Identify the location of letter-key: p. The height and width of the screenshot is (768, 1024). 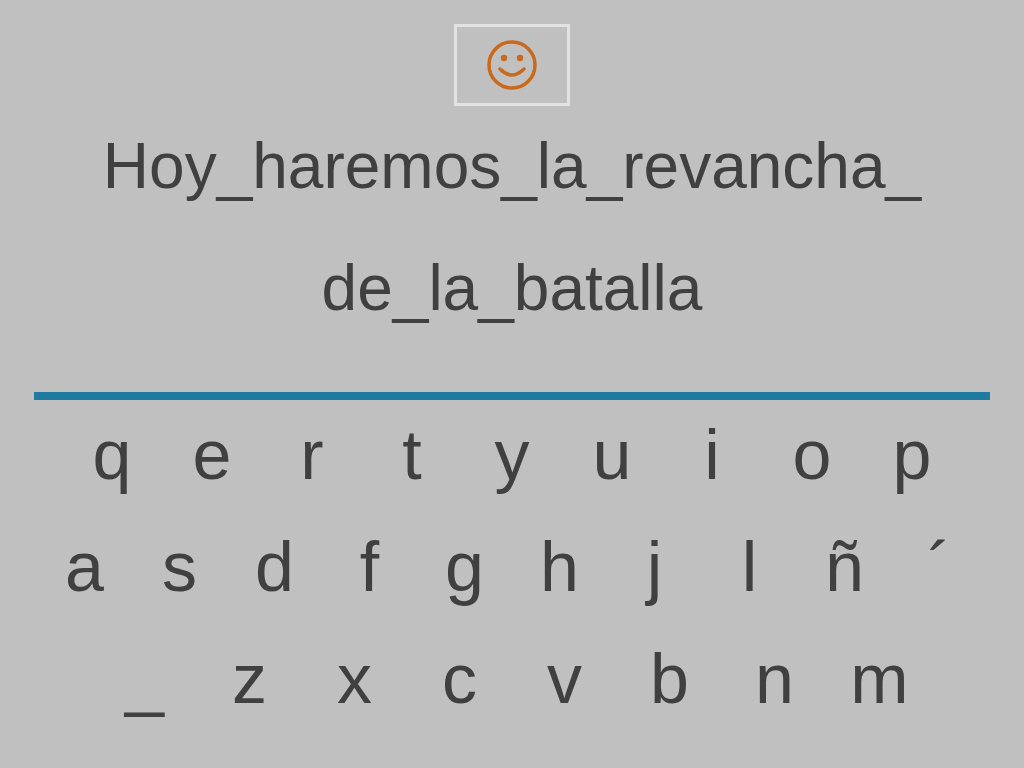
(912, 455).